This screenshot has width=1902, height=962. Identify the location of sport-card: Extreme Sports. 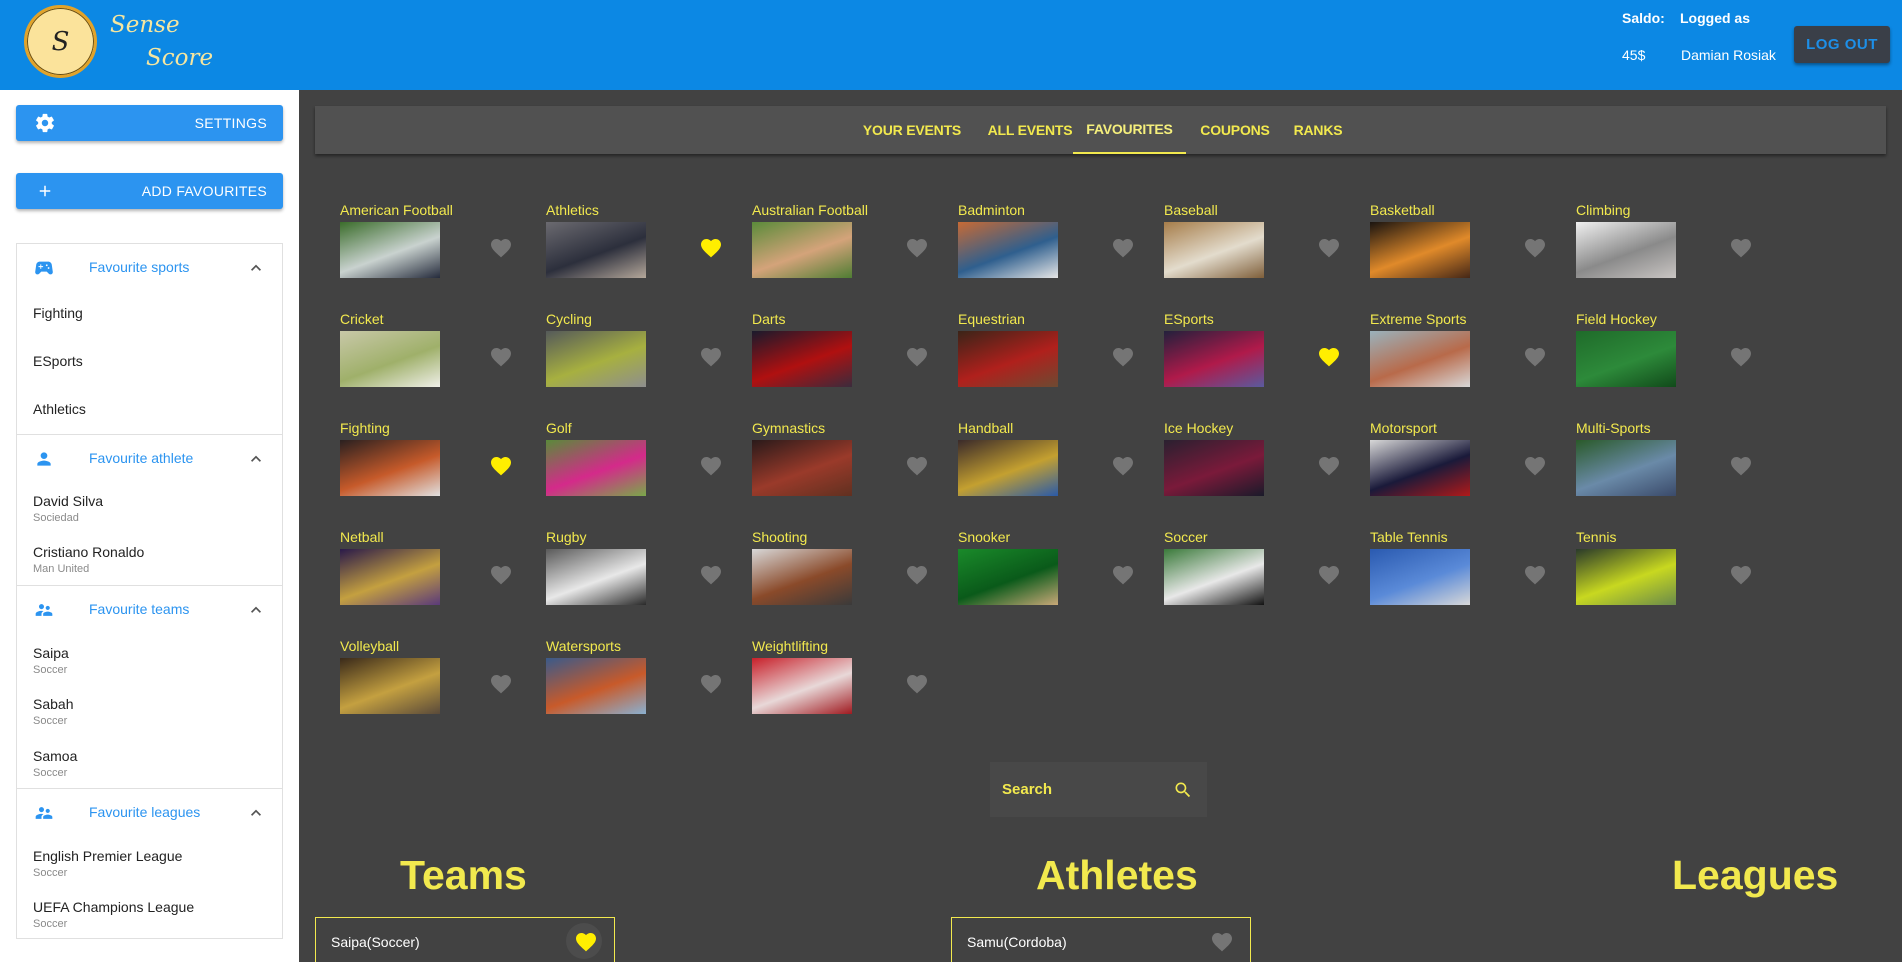
(1470, 356).